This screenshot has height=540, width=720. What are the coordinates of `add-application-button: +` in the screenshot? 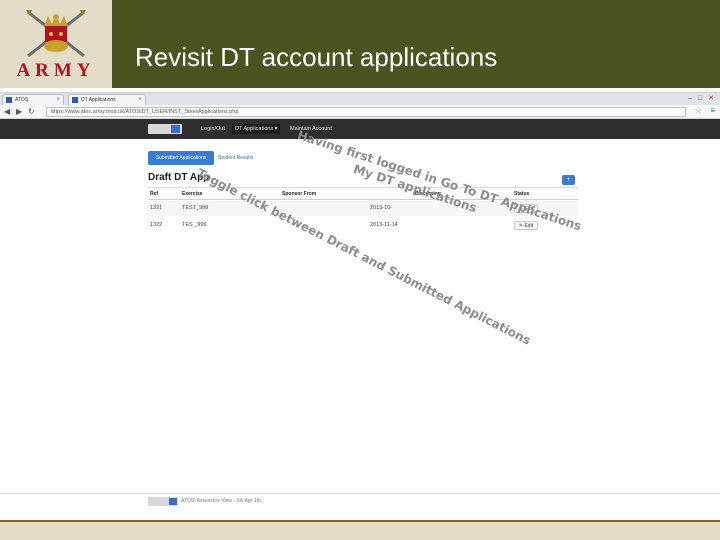 It's located at (568, 180).